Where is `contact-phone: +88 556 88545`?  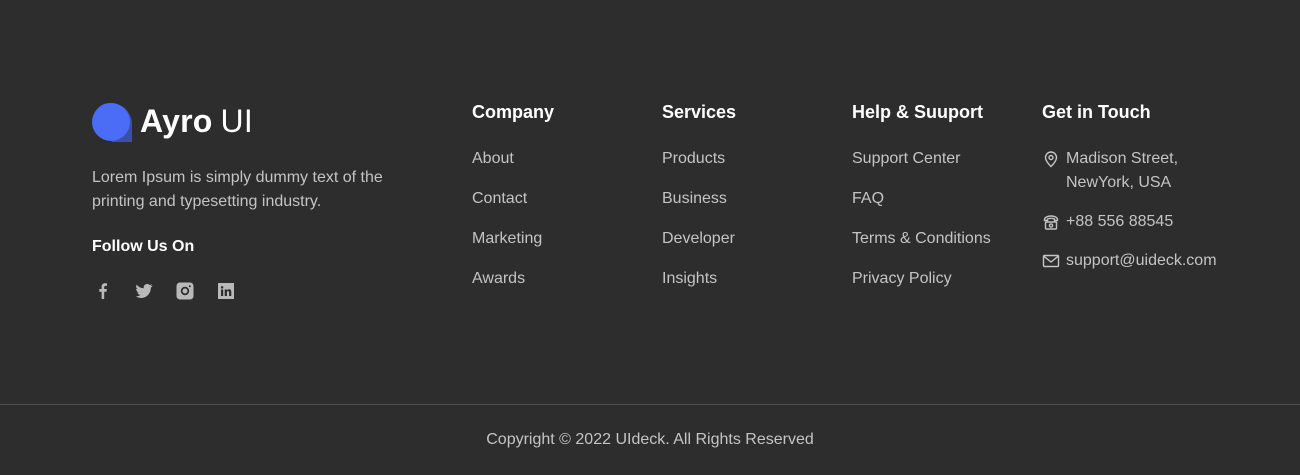 contact-phone: +88 556 88545 is located at coordinates (1162, 222).